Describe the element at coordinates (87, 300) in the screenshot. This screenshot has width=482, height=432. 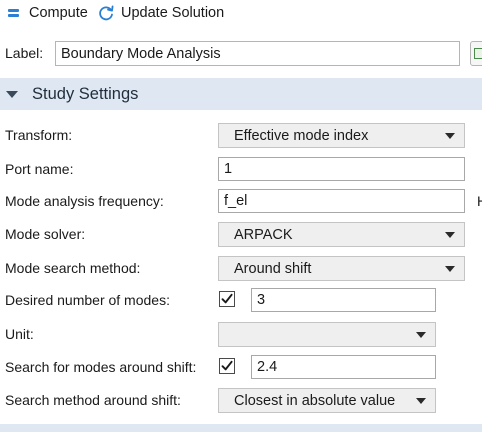
I see `num-modes-label: Desired number of modes:` at that location.